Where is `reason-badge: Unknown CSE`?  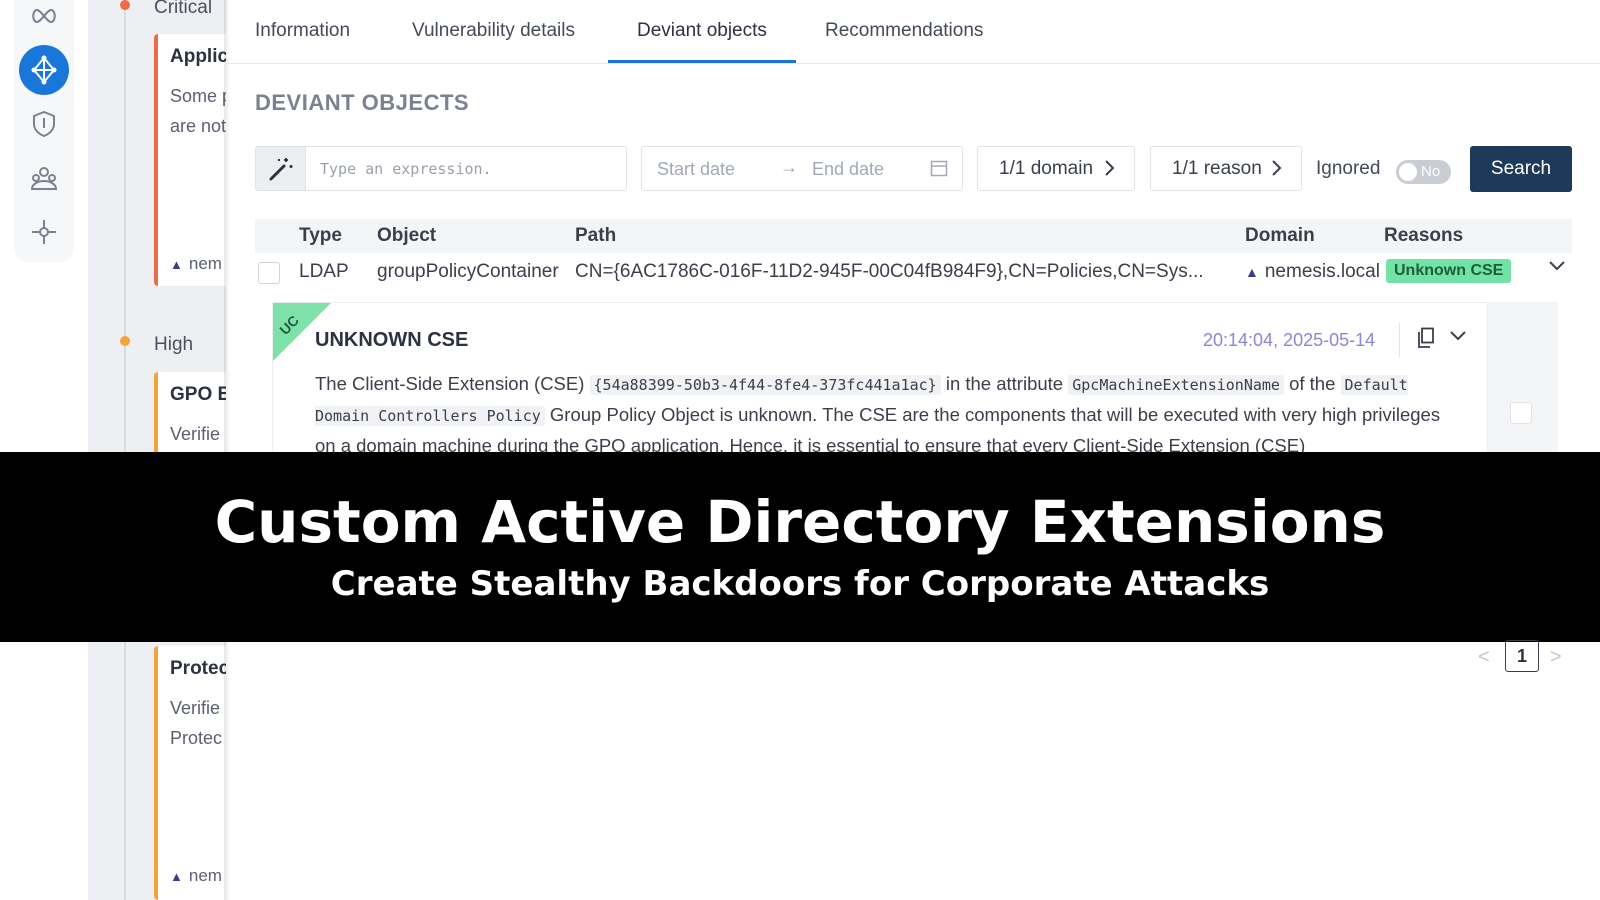
reason-badge: Unknown CSE is located at coordinates (1449, 271).